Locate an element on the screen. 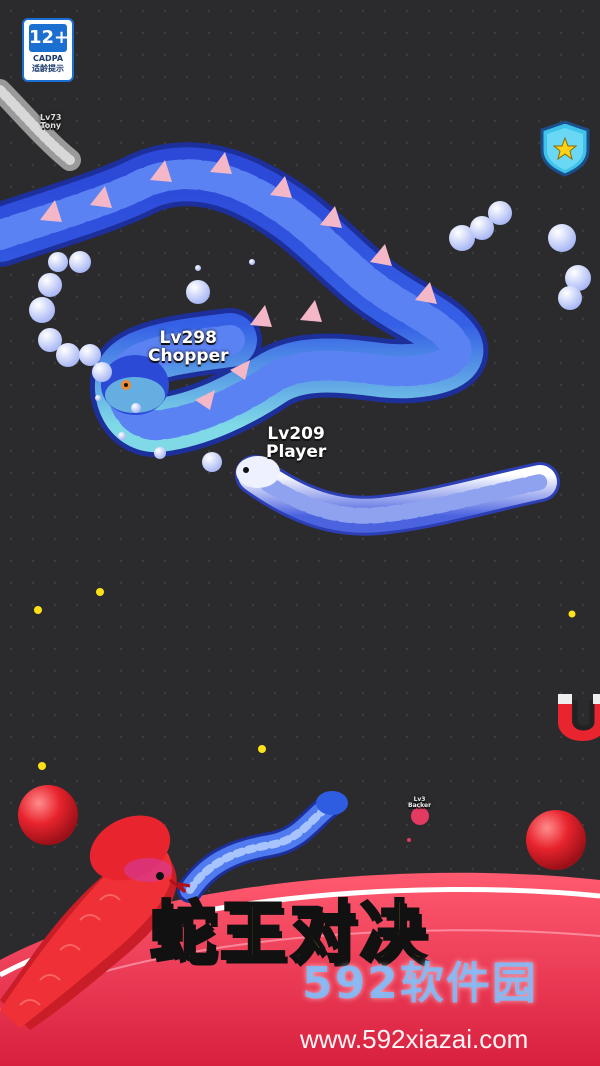 The width and height of the screenshot is (600, 1066). snake-name: Player is located at coordinates (296, 451).